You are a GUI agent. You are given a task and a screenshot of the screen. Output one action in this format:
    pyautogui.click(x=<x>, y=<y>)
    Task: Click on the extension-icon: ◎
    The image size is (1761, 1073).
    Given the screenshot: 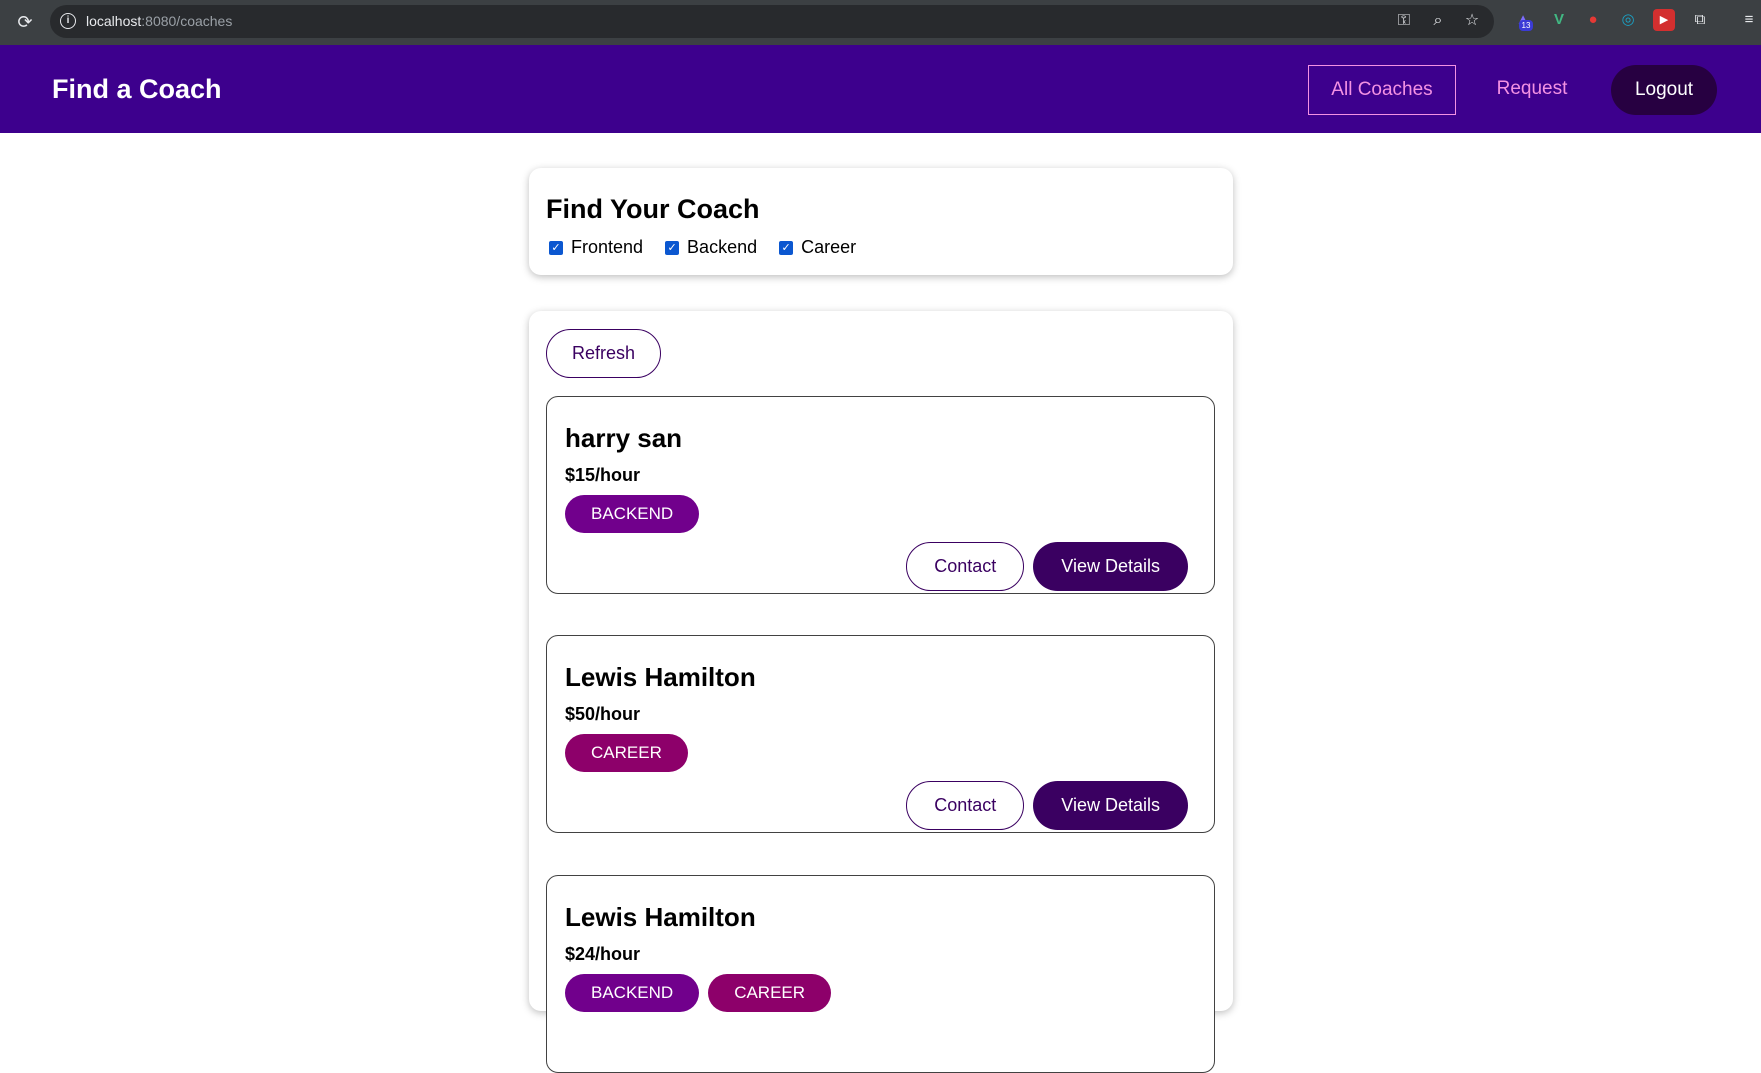 What is the action you would take?
    pyautogui.click(x=1628, y=20)
    